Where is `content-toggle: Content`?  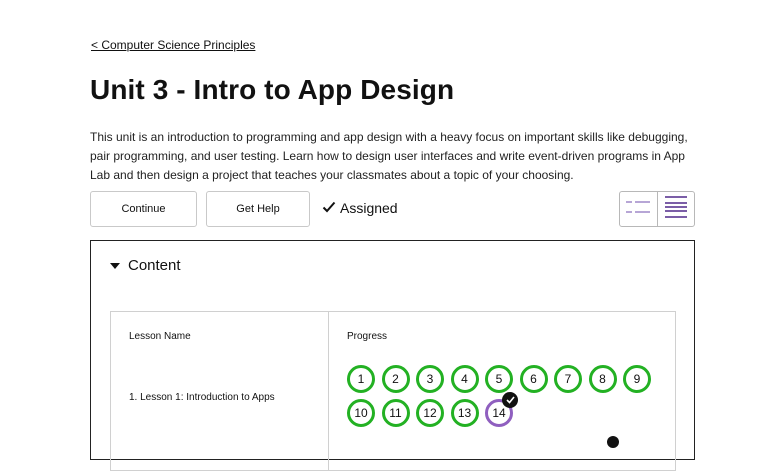
content-toggle: Content is located at coordinates (145, 265).